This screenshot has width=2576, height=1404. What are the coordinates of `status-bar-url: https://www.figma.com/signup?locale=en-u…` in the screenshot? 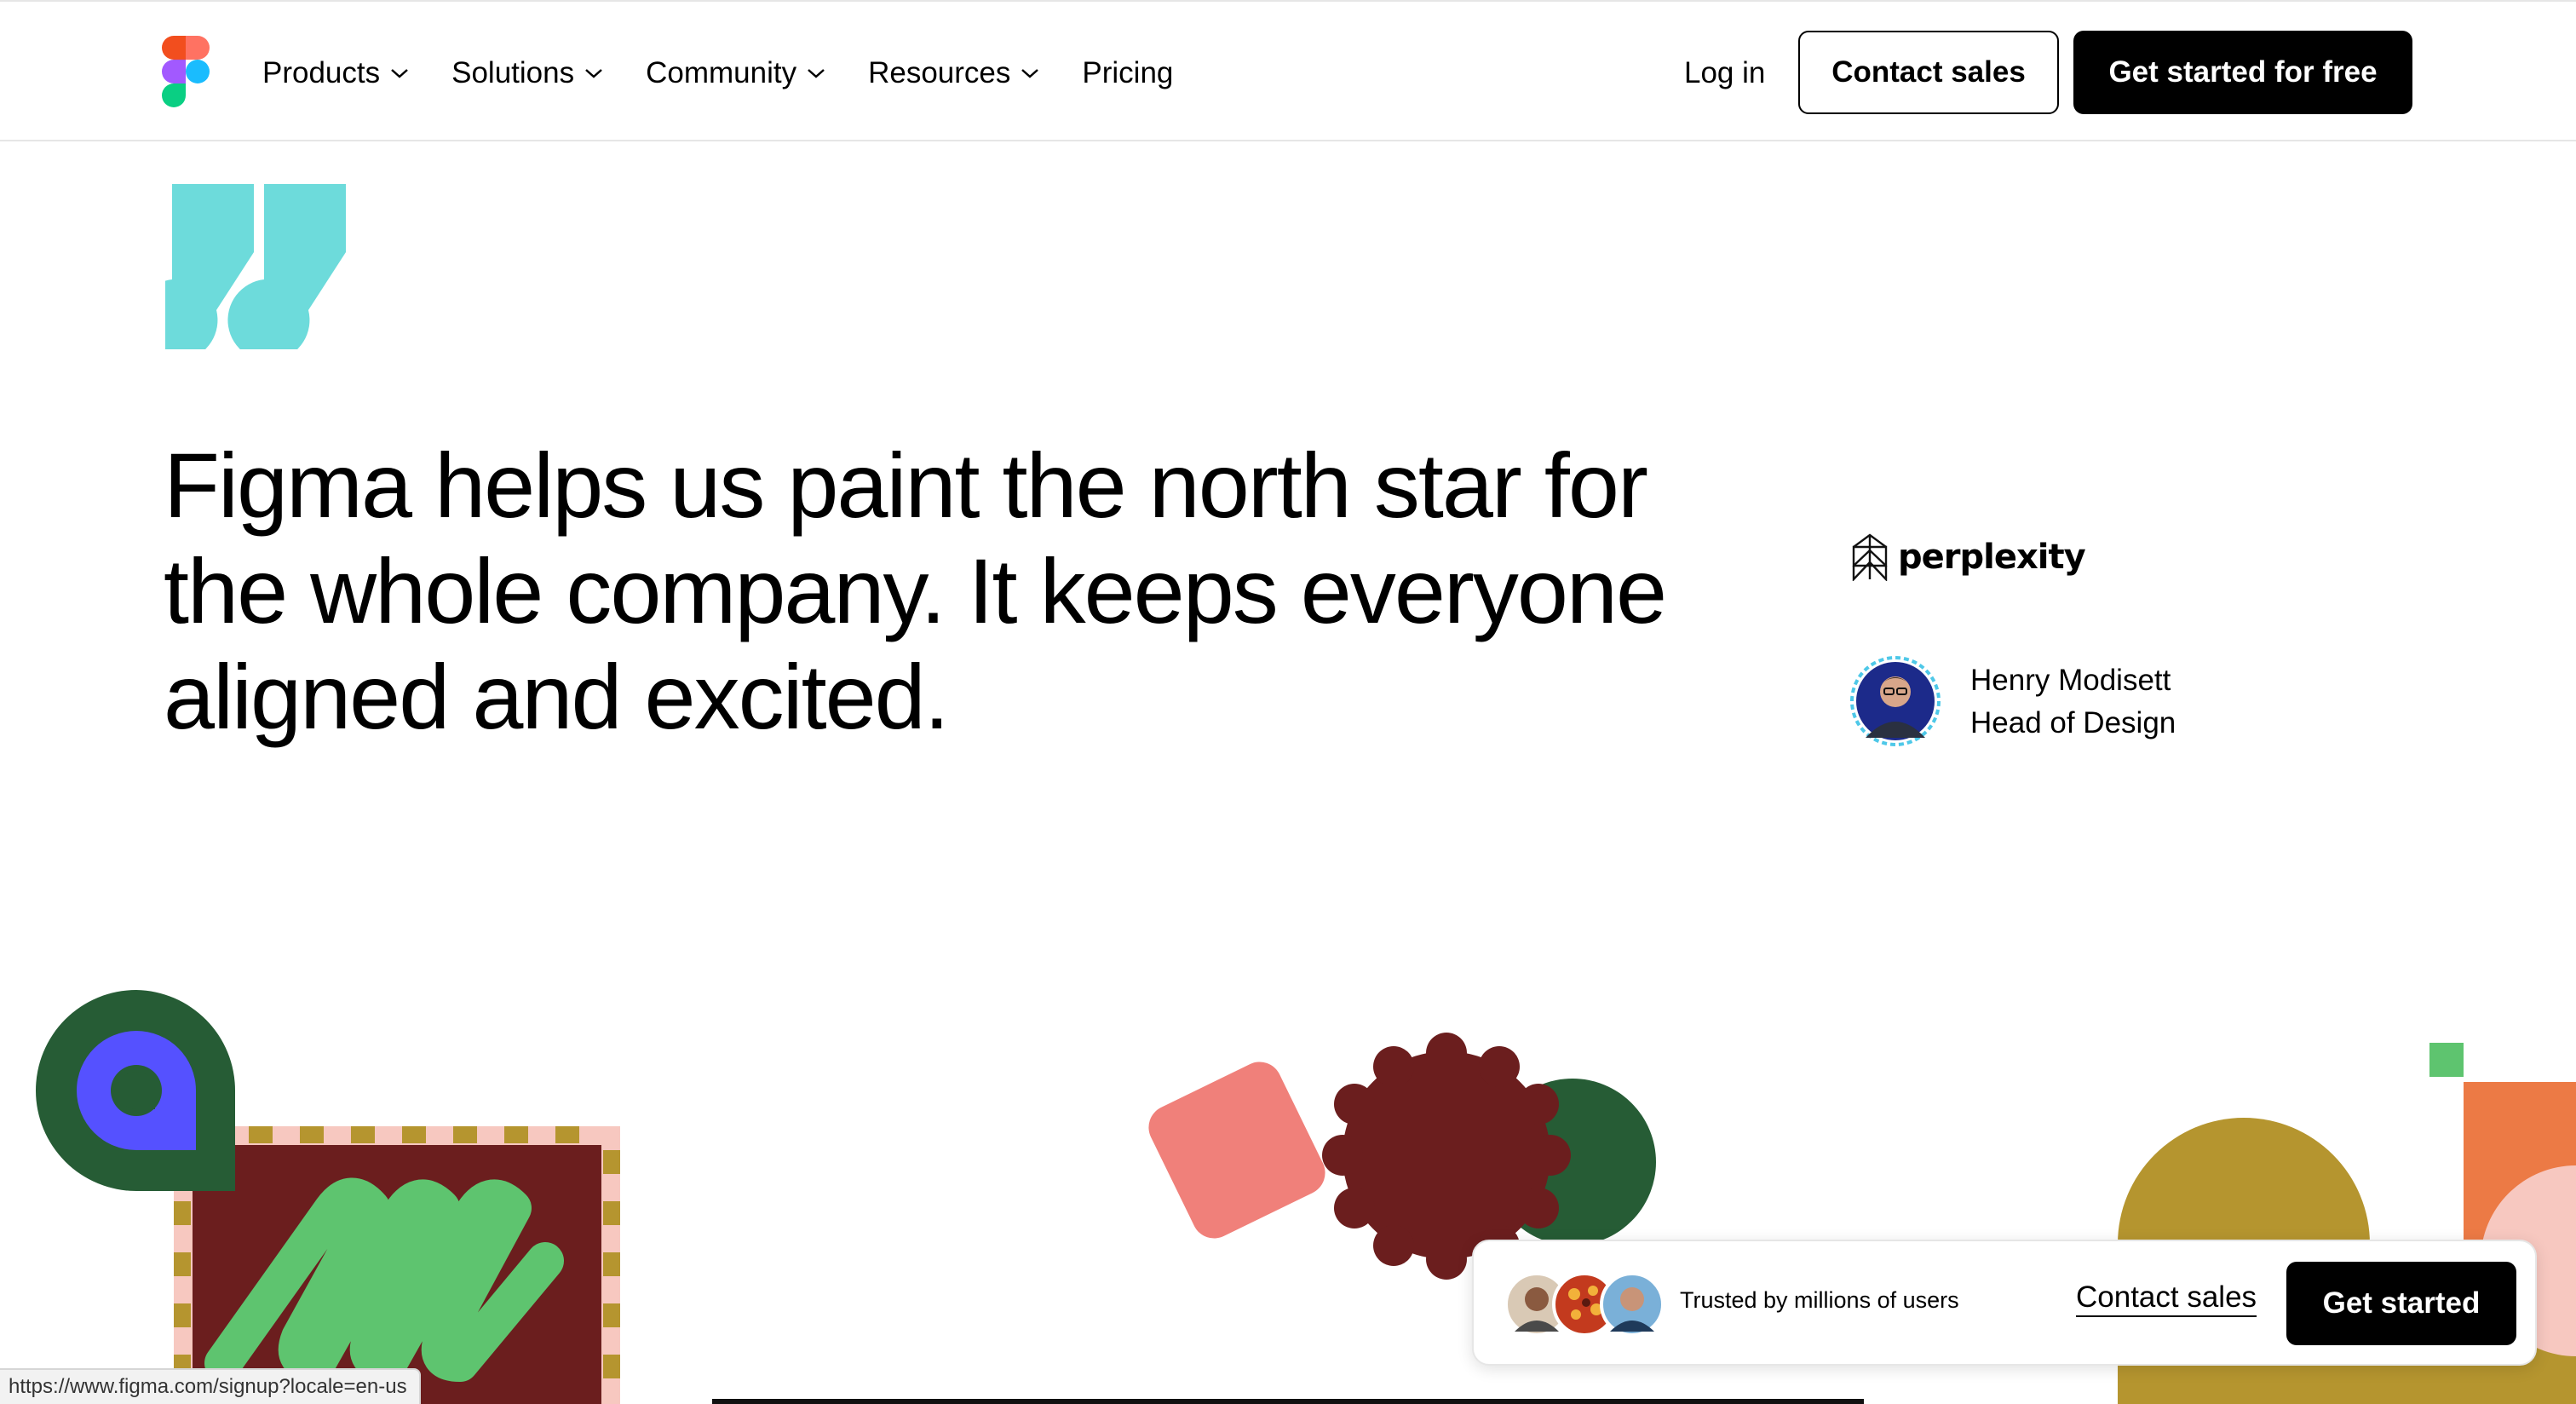 It's located at (211, 1386).